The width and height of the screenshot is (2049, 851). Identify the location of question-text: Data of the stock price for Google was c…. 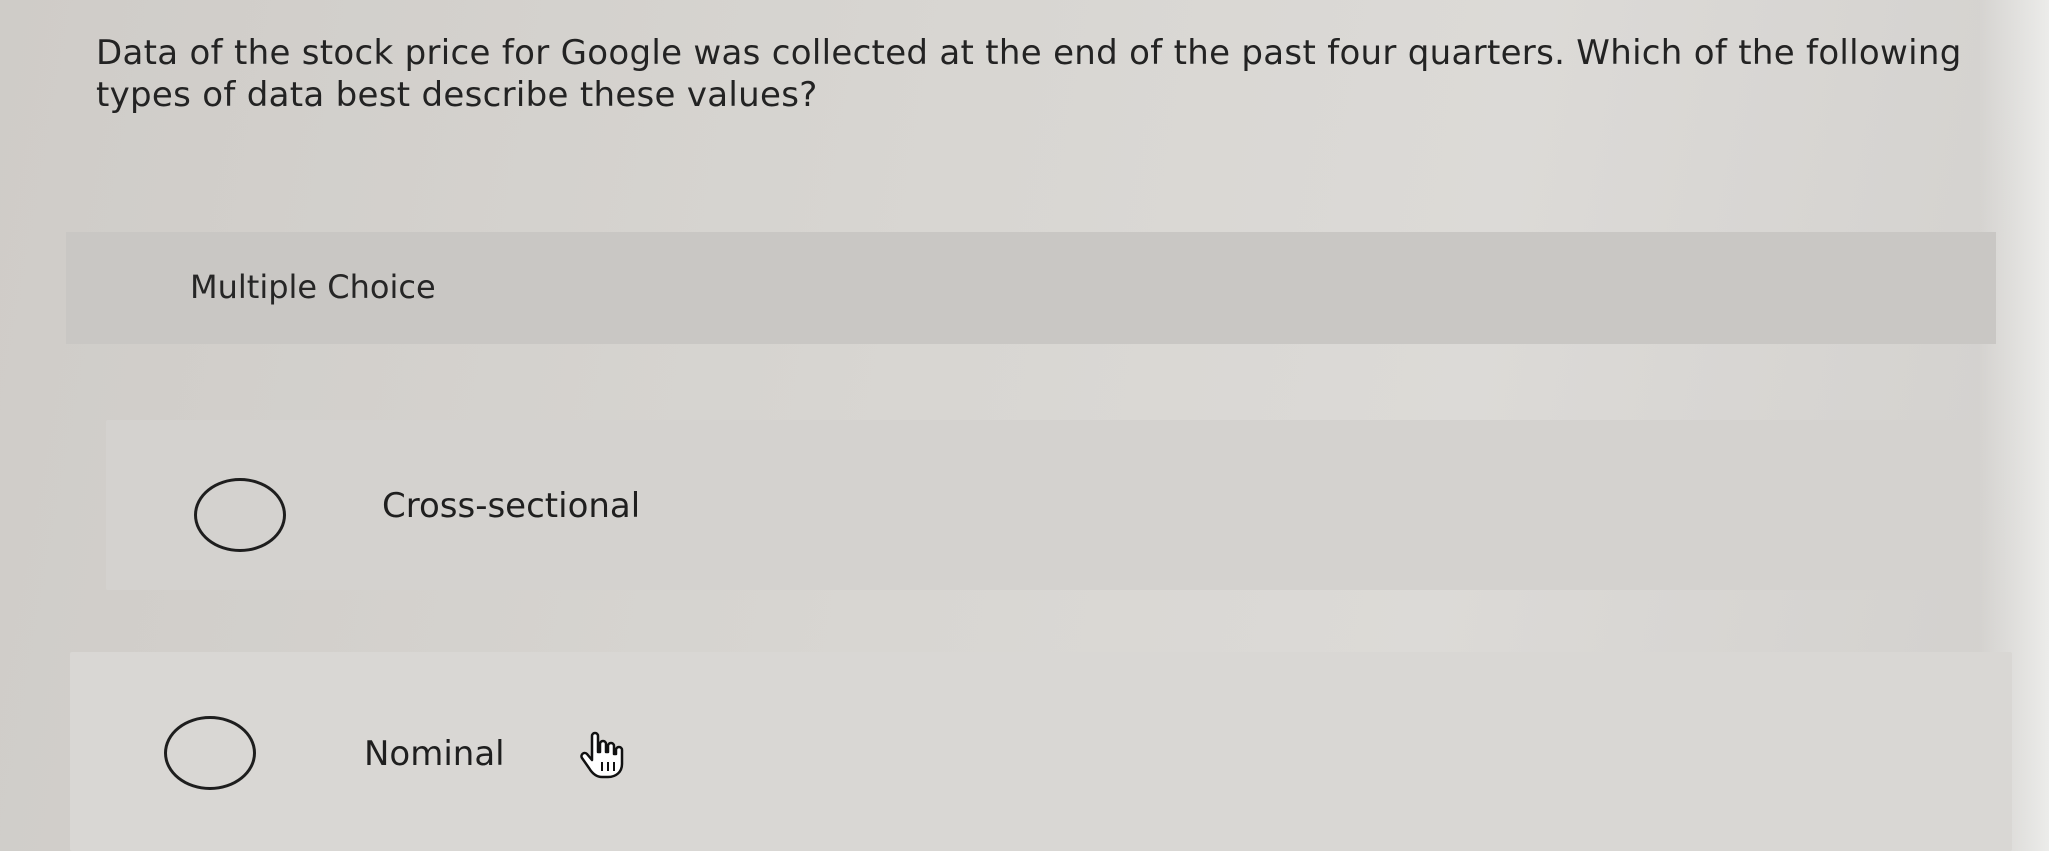
(1029, 74).